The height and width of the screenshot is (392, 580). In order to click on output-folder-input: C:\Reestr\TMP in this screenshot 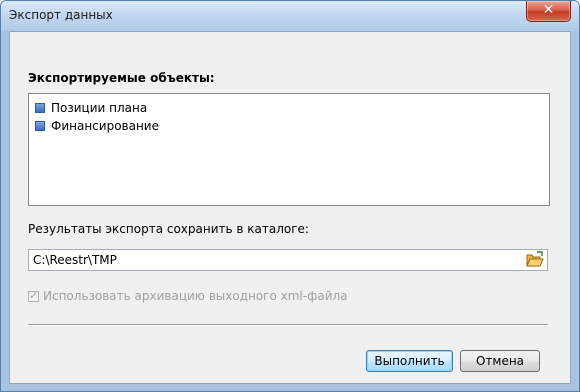, I will do `click(288, 260)`.